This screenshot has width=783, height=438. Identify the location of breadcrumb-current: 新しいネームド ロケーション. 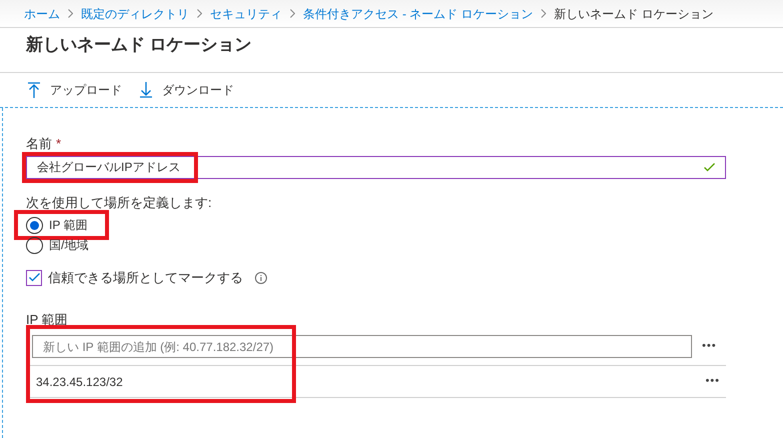
(634, 14).